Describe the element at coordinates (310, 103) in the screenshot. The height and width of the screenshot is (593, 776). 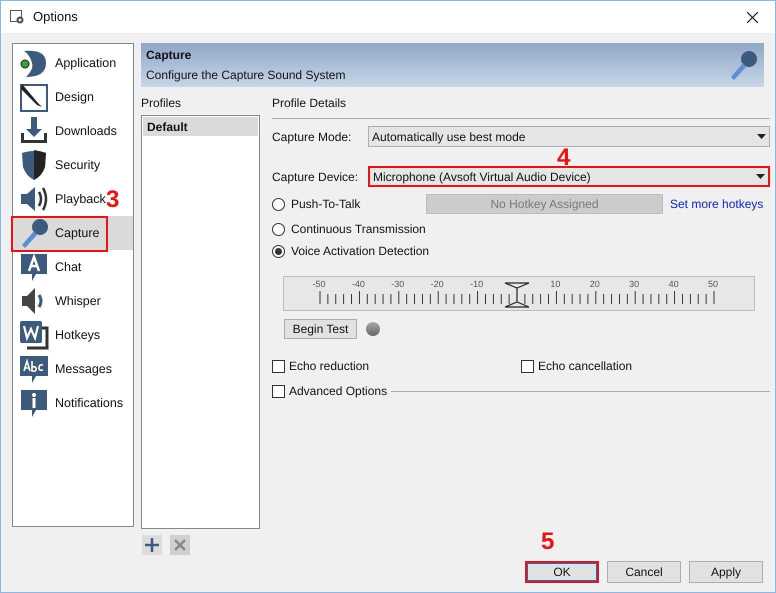
I see `section-title: Profile Details` at that location.